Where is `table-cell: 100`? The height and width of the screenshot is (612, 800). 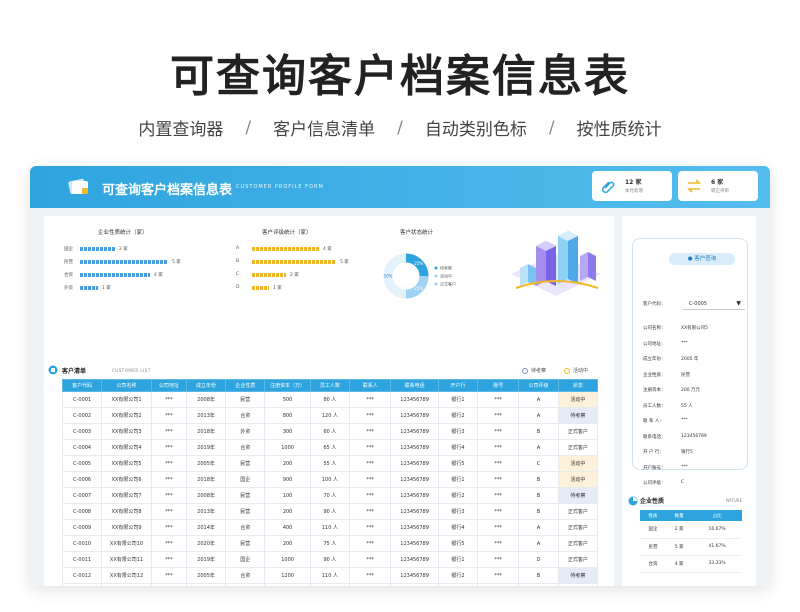 table-cell: 100 is located at coordinates (287, 495).